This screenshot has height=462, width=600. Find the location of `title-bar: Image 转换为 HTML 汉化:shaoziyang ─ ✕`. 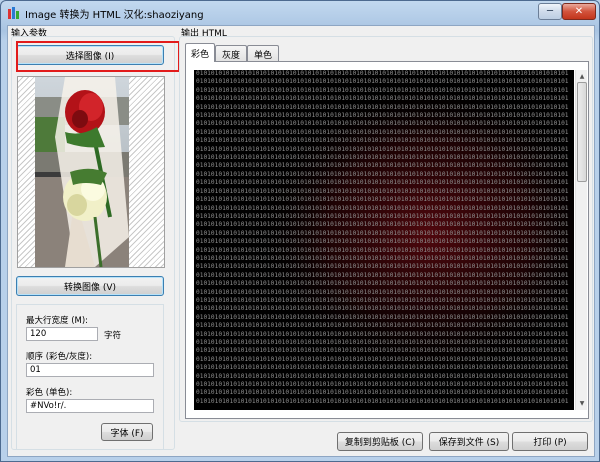

title-bar: Image 转换为 HTML 汉化:shaoziyang ─ ✕ is located at coordinates (300, 13).